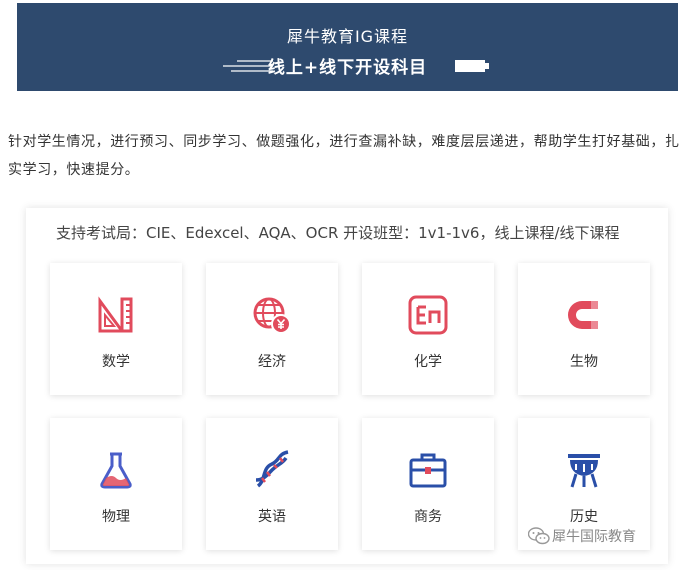 The width and height of the screenshot is (692, 570). I want to click on bronze-vessel-icon, so click(584, 471).